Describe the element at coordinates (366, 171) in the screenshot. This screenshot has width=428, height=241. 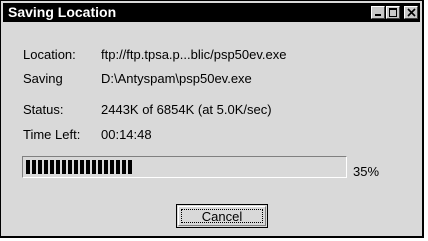
I see `progress-percent: 35%` at that location.